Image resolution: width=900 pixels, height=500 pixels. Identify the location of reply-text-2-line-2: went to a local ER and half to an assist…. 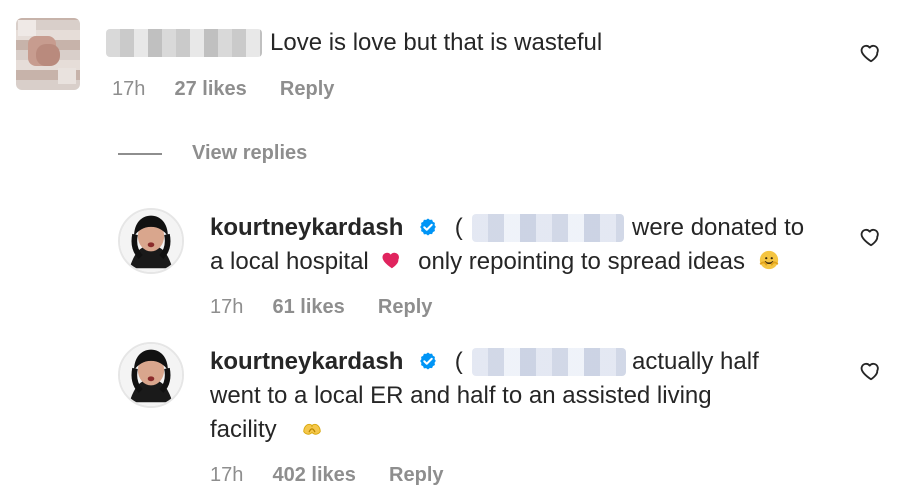
(461, 395).